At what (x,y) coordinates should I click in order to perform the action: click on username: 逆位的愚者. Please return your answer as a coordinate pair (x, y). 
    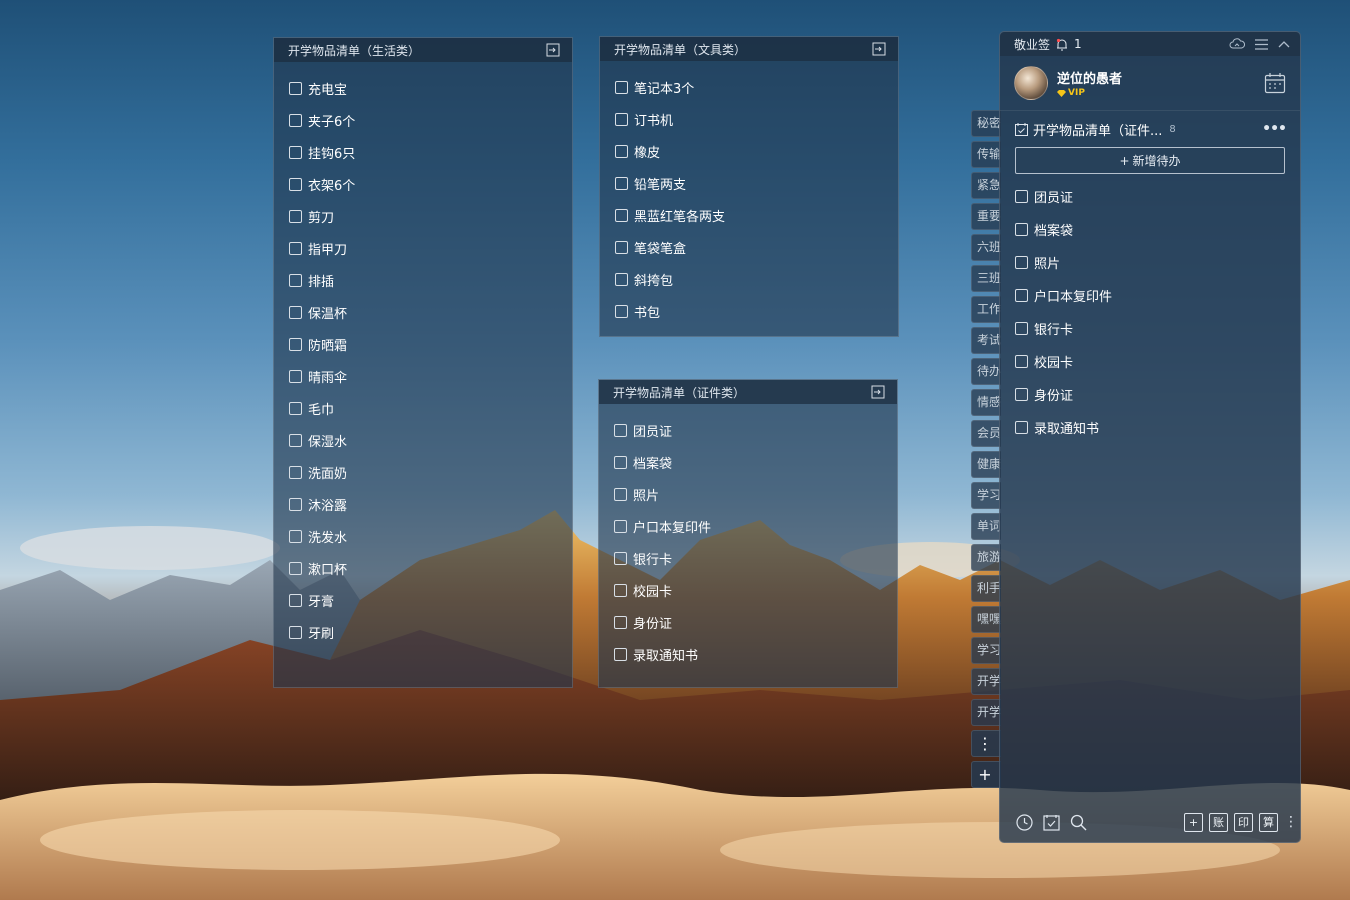
    Looking at the image, I should click on (1089, 77).